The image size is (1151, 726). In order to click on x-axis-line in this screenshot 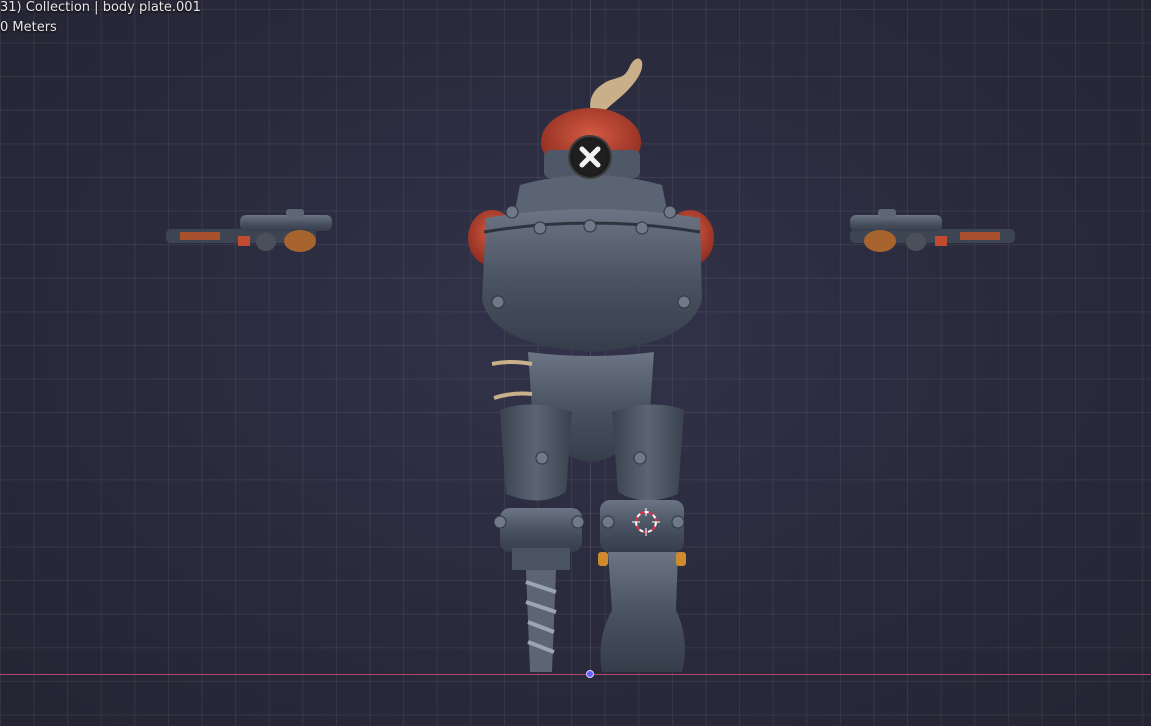, I will do `click(575, 674)`.